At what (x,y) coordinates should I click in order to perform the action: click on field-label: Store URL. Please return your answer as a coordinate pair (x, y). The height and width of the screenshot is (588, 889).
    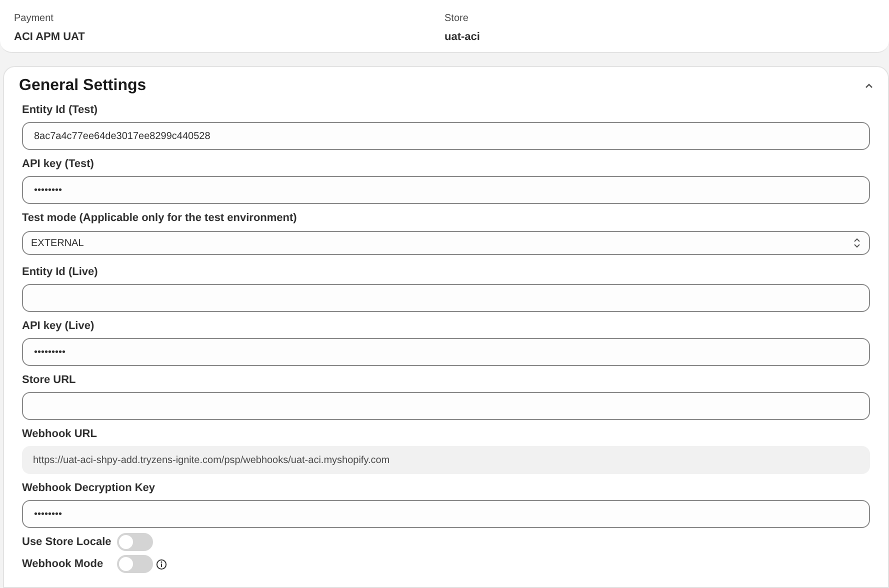
    Looking at the image, I should click on (49, 380).